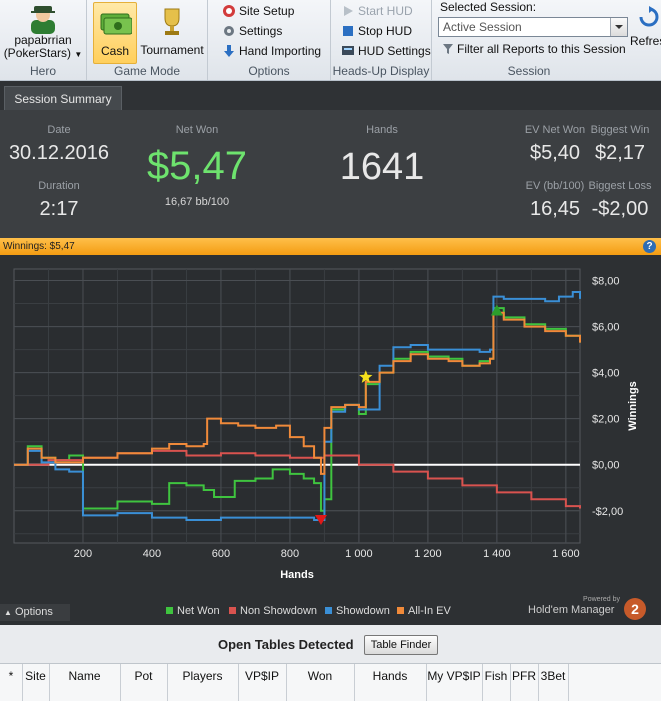 The height and width of the screenshot is (701, 661). Describe the element at coordinates (382, 130) in the screenshot. I see `hands-label: Hands` at that location.